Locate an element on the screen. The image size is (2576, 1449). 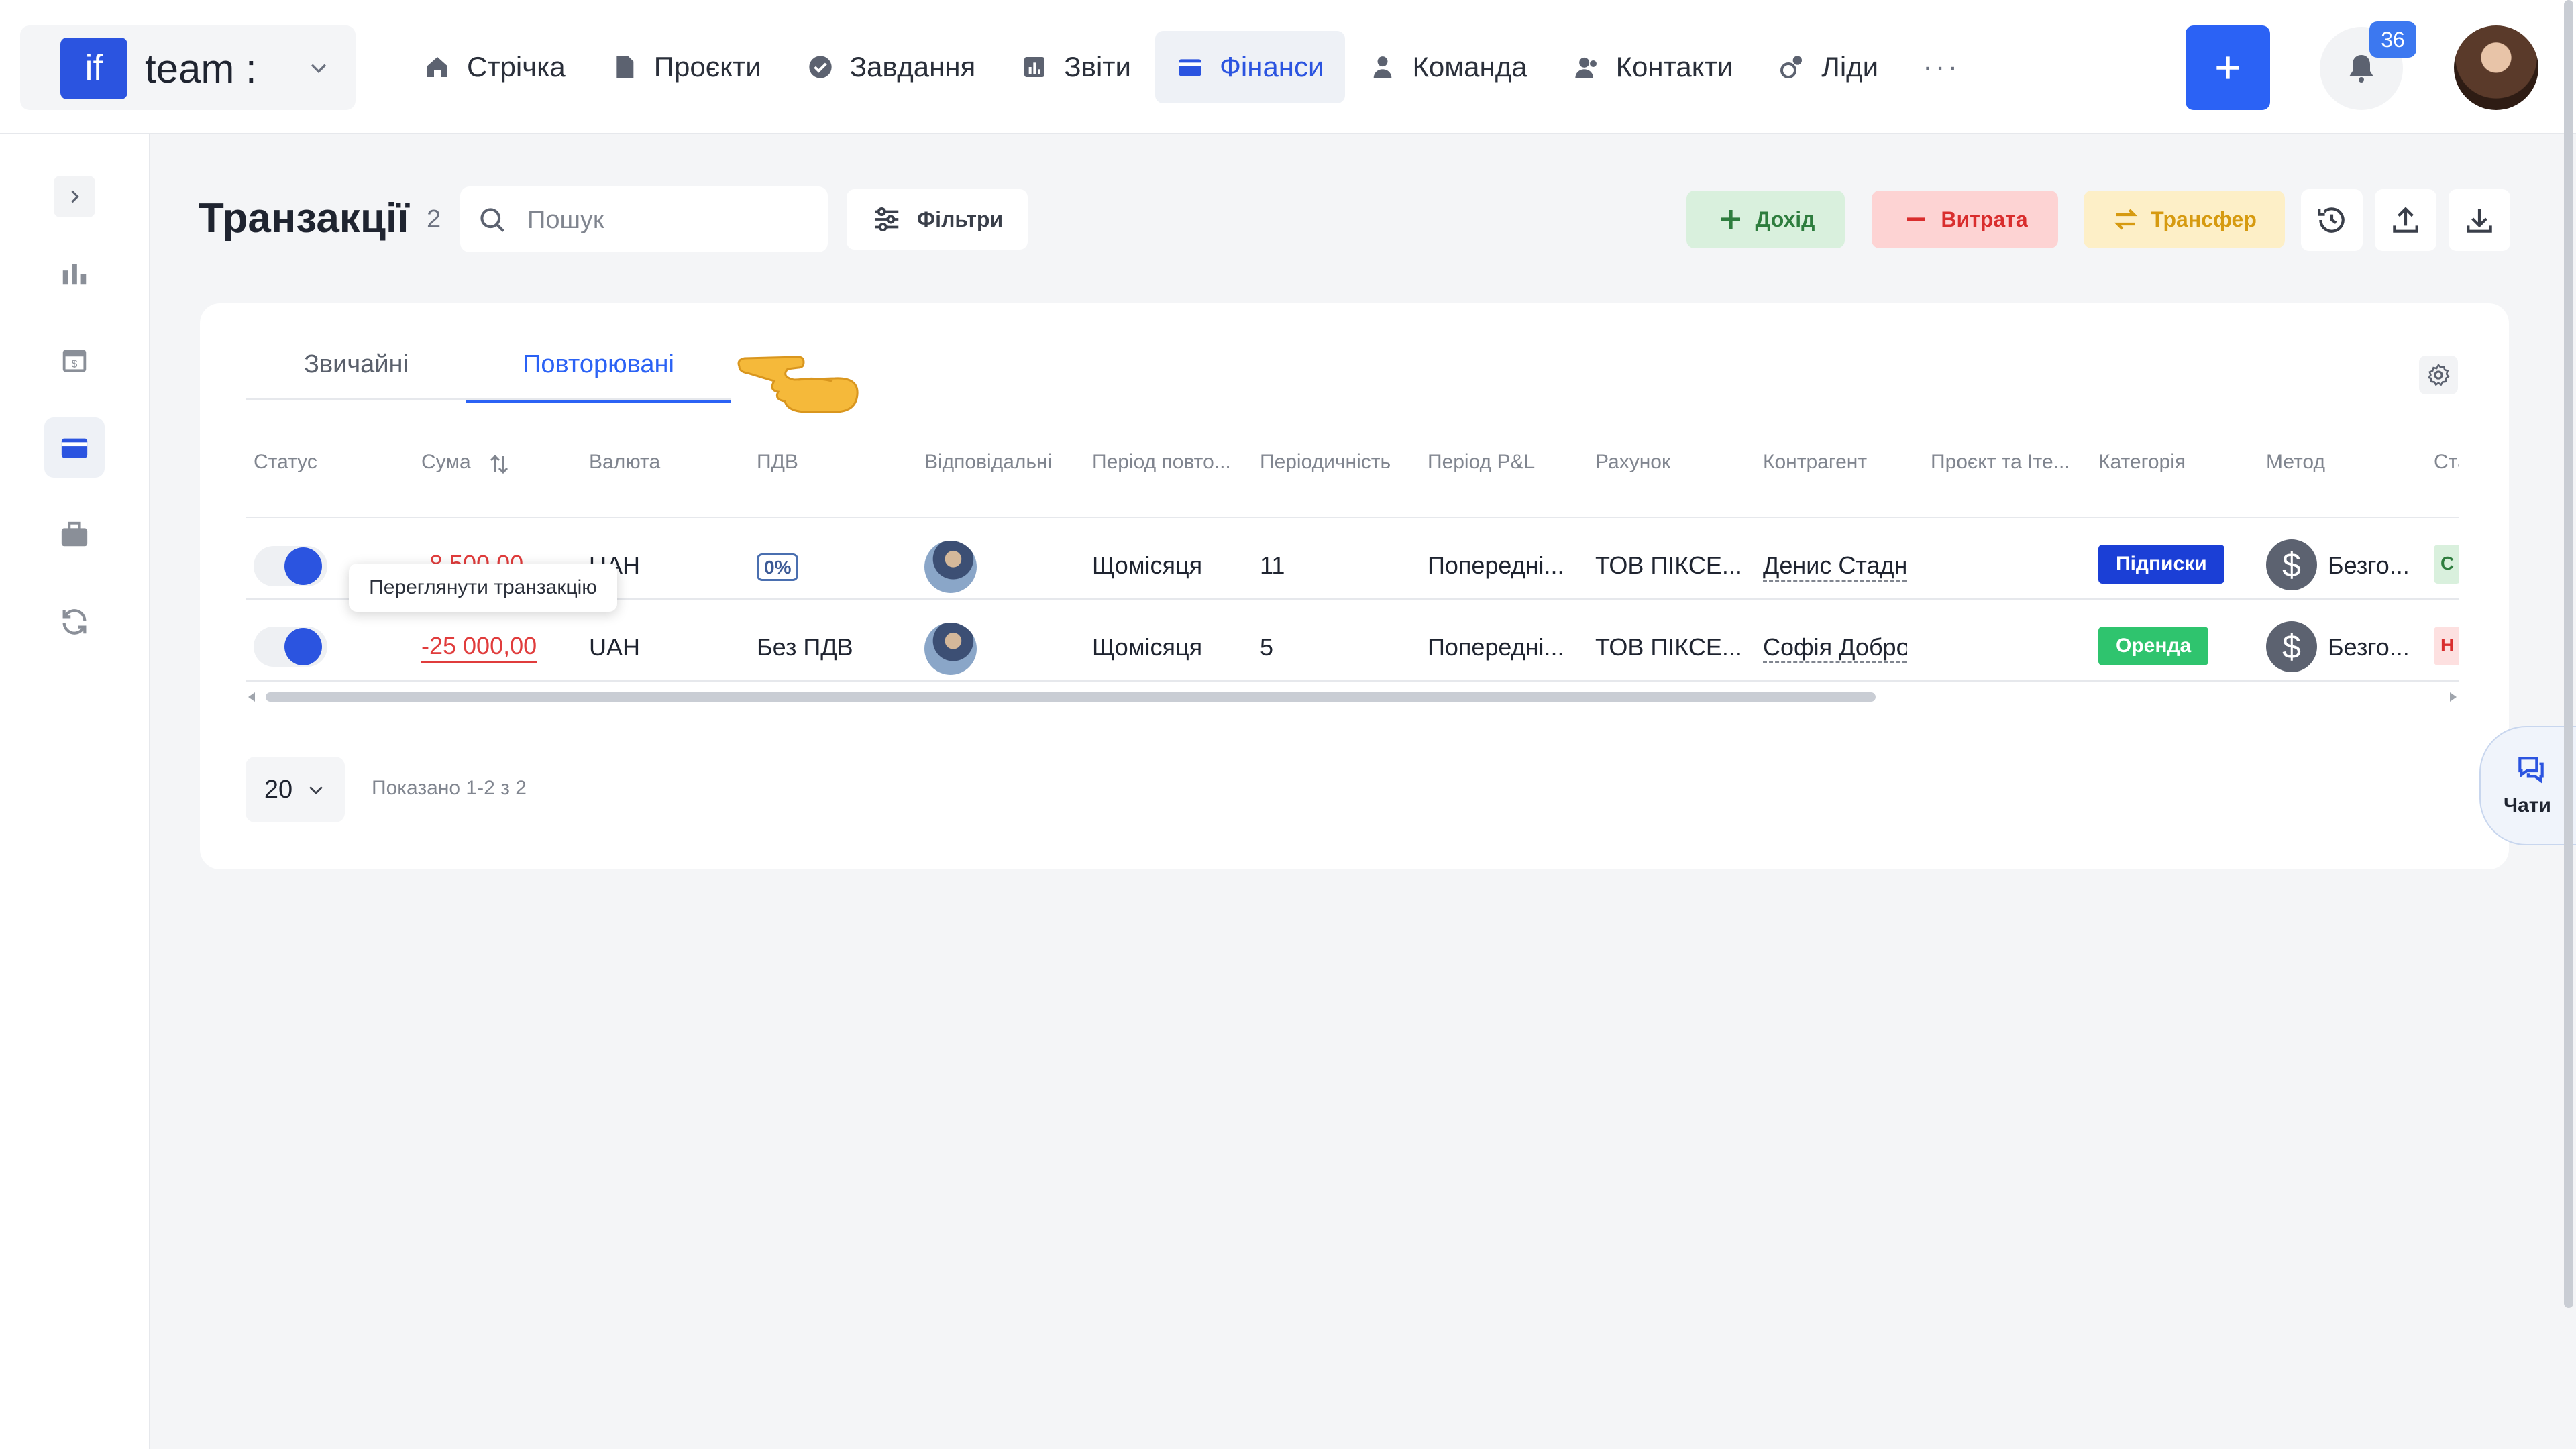
horizontal-scrollbar is located at coordinates (1352, 697).